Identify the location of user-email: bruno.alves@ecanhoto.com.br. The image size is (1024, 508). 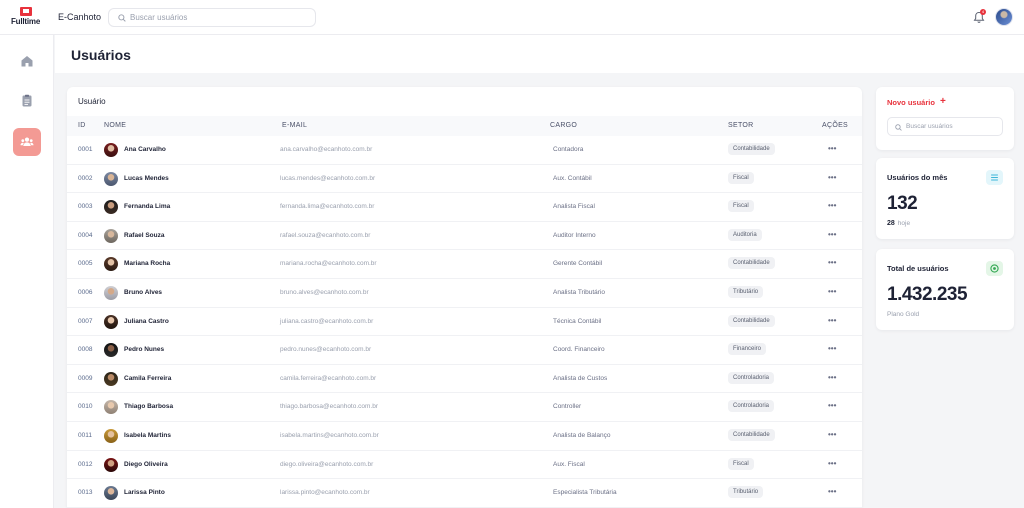
(324, 292).